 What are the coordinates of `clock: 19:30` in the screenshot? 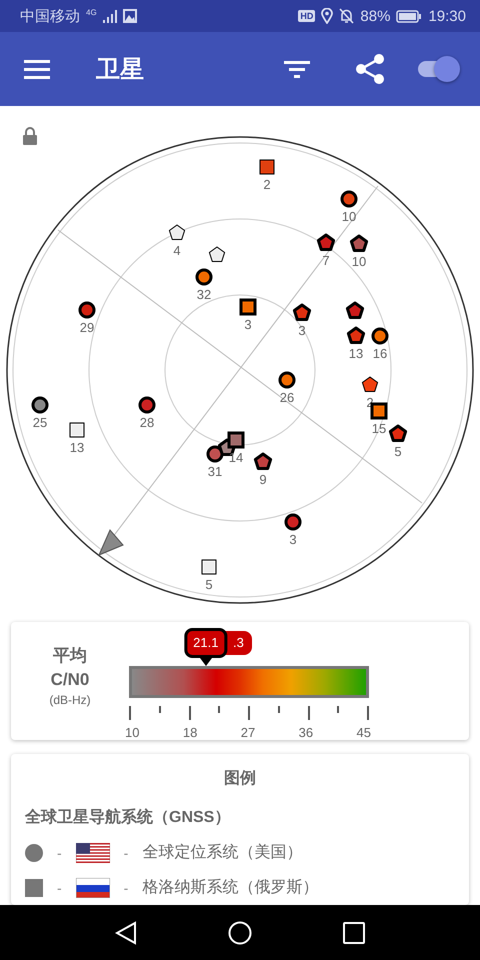 It's located at (447, 16).